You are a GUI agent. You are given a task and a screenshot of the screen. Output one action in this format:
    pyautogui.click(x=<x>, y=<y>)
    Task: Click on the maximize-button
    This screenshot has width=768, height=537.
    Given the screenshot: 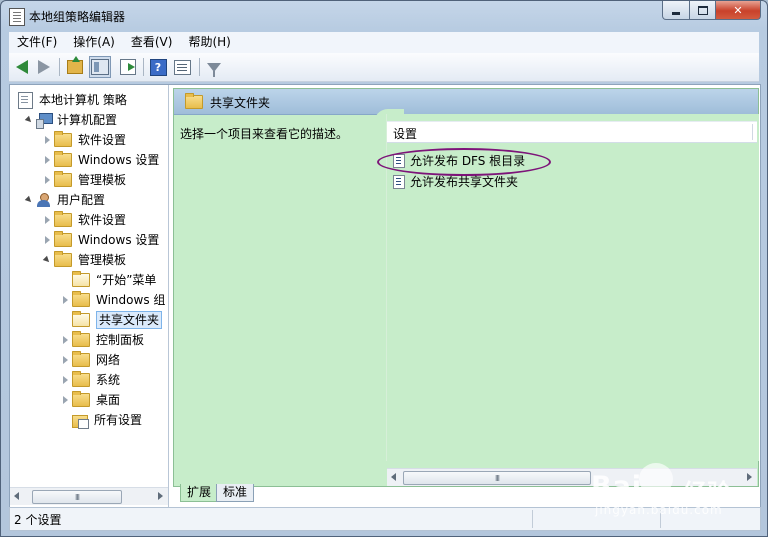 What is the action you would take?
    pyautogui.click(x=703, y=10)
    